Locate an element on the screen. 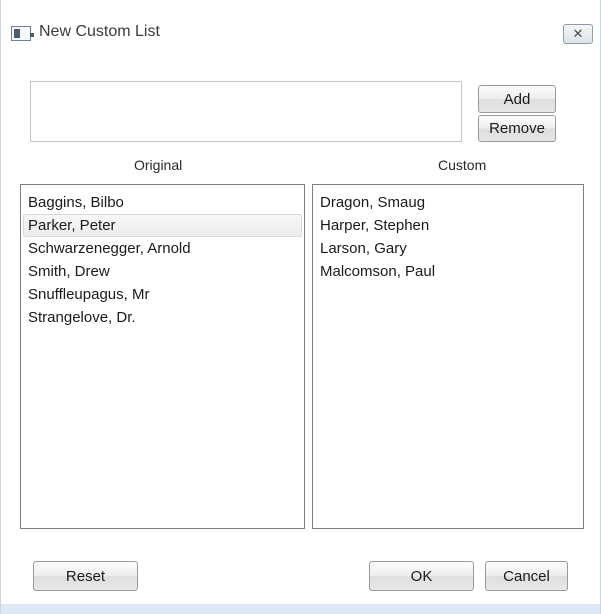 This screenshot has height=614, width=601. name-input is located at coordinates (246, 111).